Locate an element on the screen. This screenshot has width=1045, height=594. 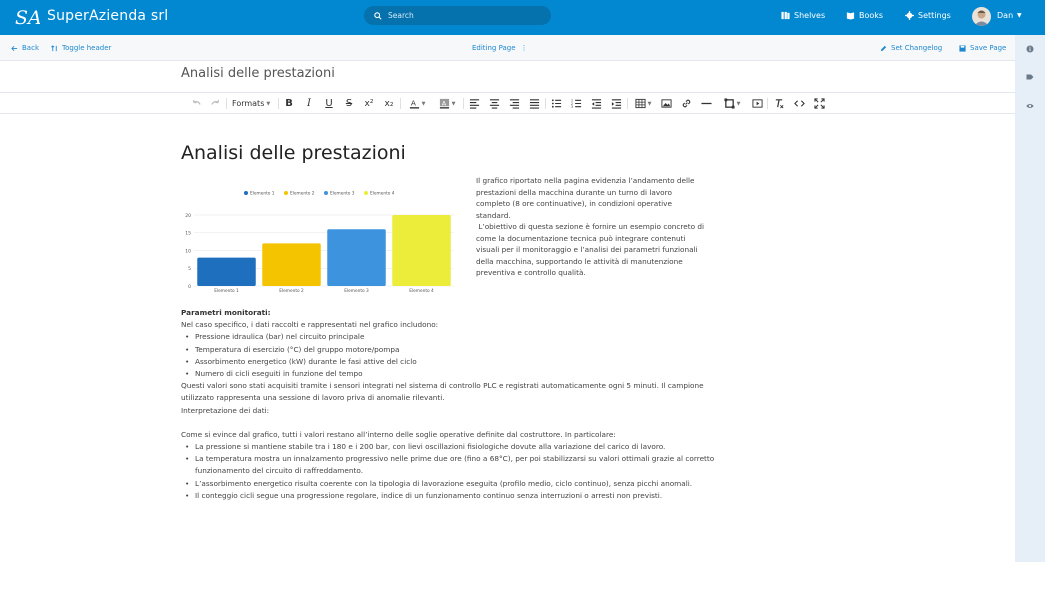
search-input is located at coordinates (463, 15).